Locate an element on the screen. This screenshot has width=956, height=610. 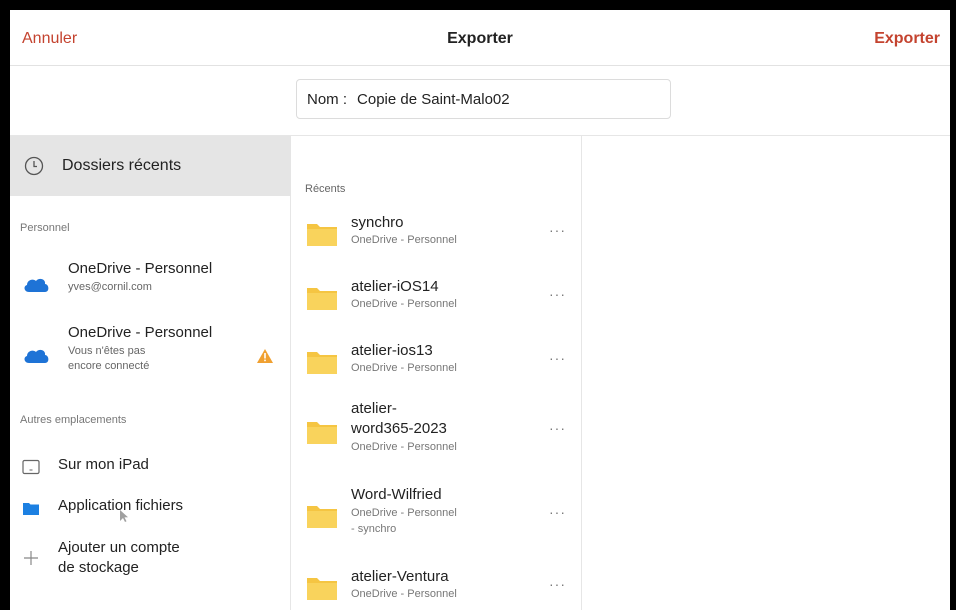
folder-name: atelier-iOS14 is located at coordinates (395, 286).